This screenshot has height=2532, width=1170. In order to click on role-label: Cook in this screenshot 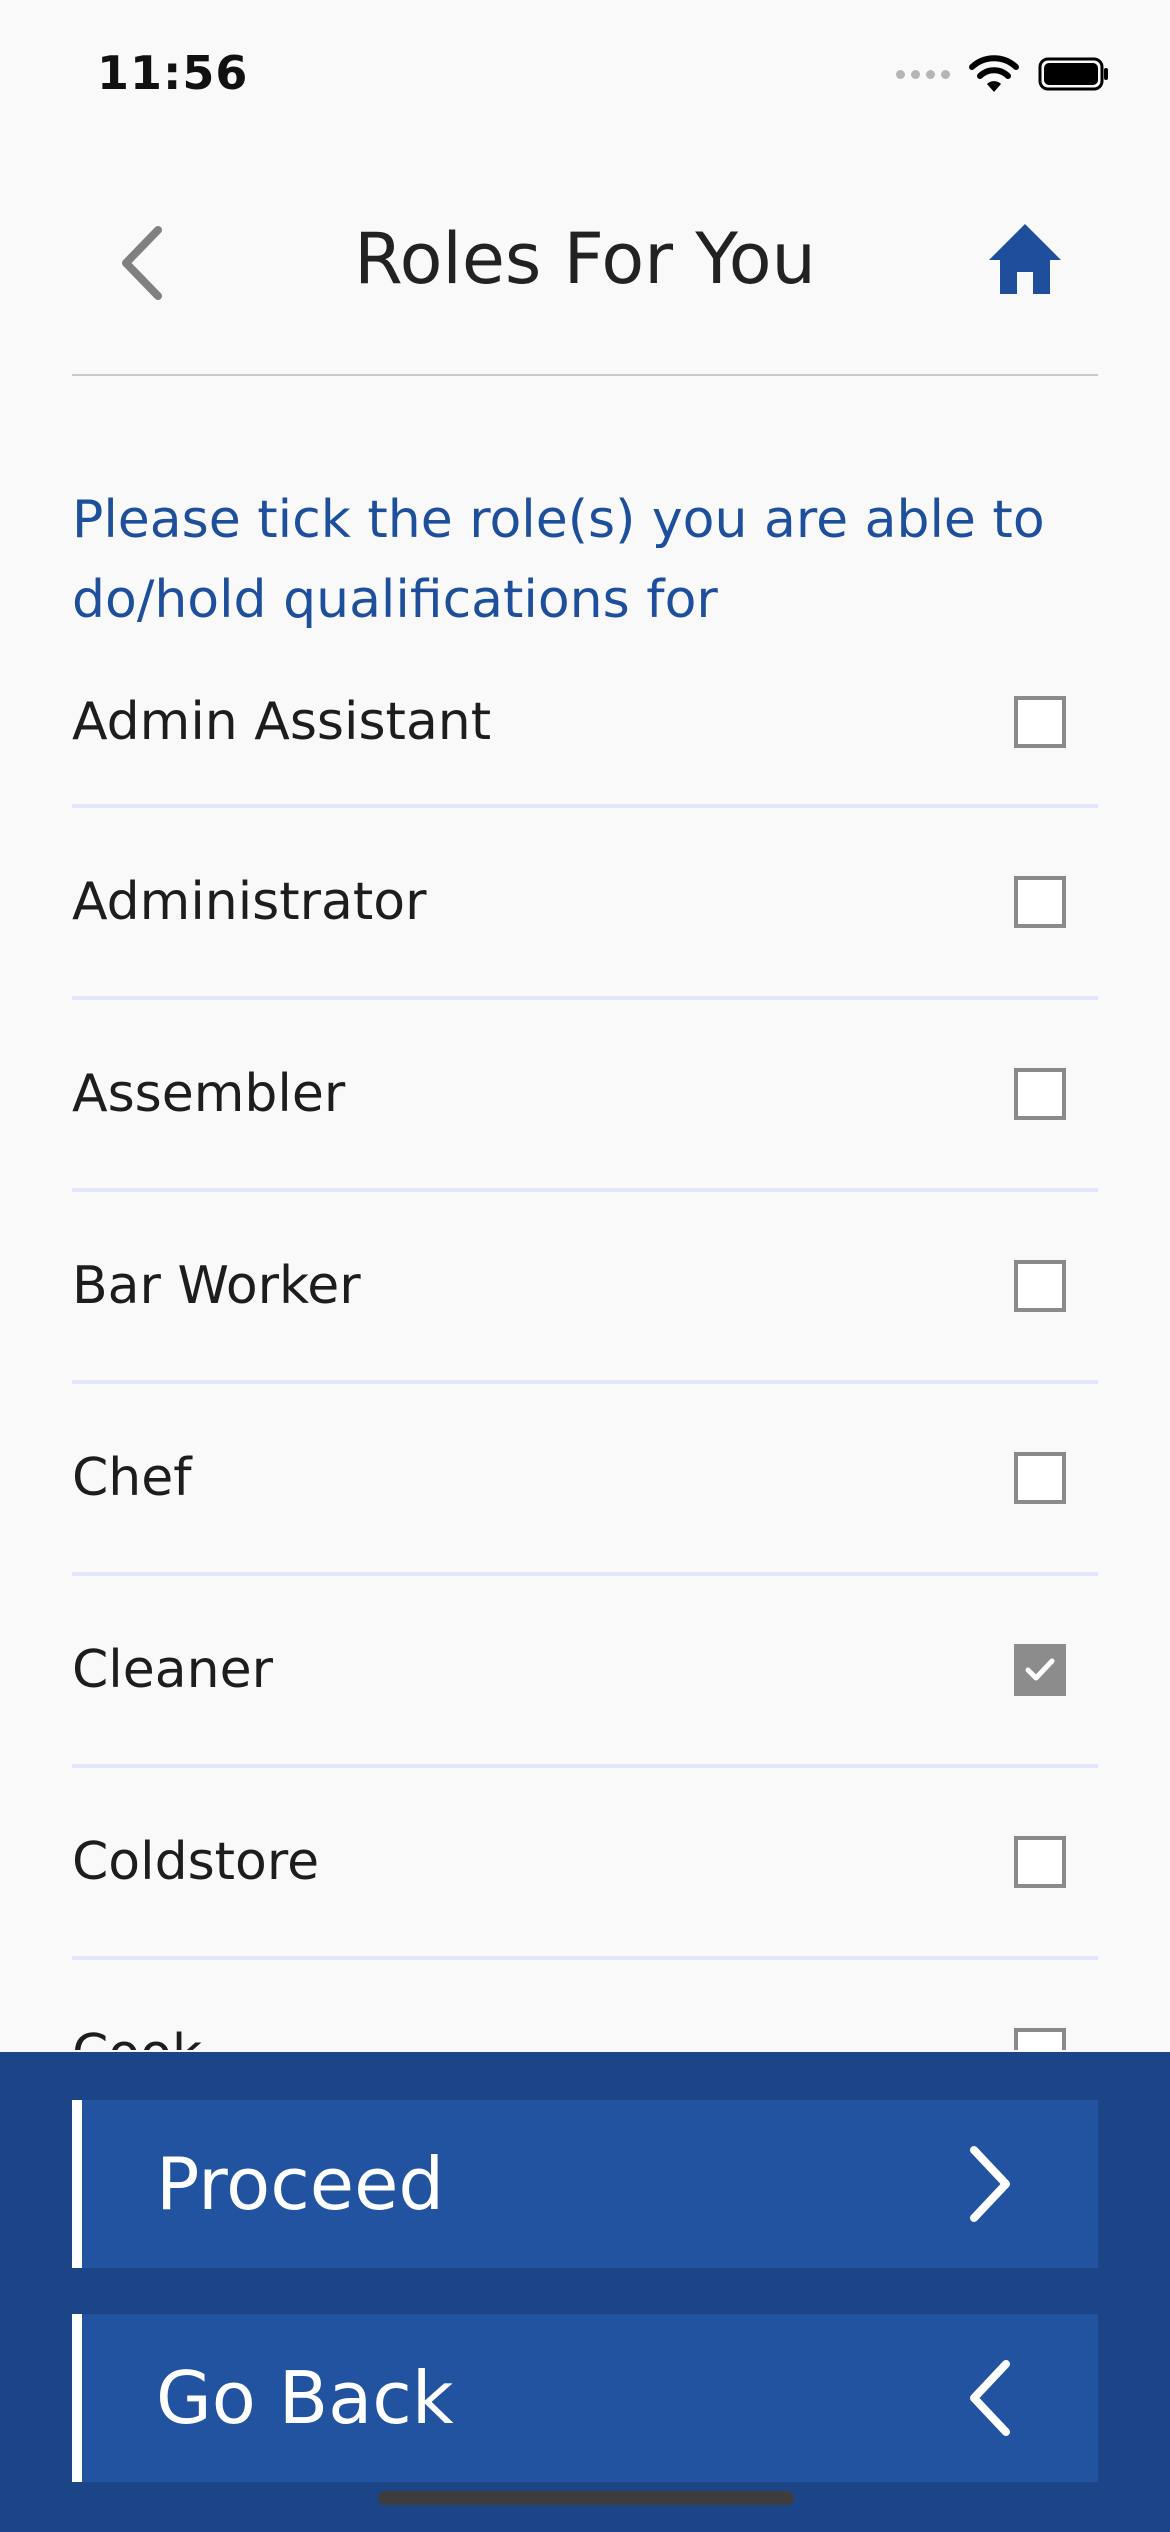, I will do `click(137, 2037)`.